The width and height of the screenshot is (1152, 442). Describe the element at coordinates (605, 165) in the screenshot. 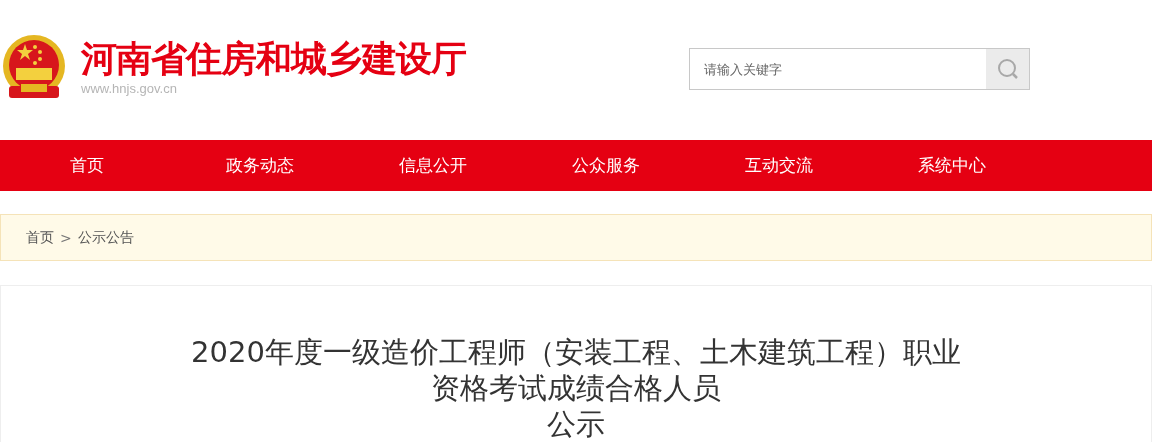

I see `nav-item: 公众服务` at that location.